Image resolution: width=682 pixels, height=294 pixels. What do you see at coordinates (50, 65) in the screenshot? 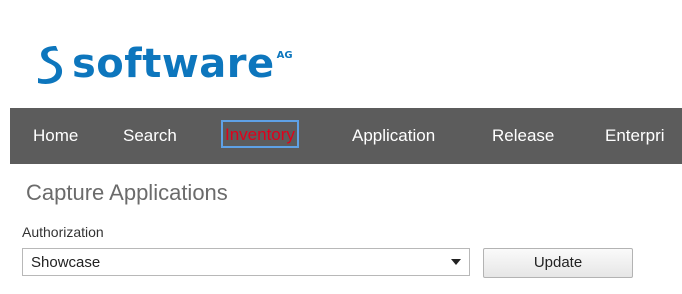
I see `software-ag-logo-mark-icon` at bounding box center [50, 65].